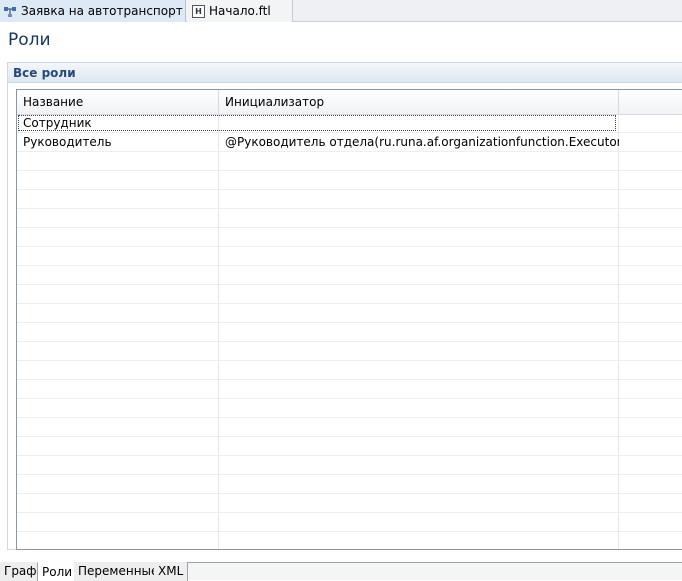 The height and width of the screenshot is (581, 682). Describe the element at coordinates (119, 571) in the screenshot. I see `tab-variables: Переменные` at that location.